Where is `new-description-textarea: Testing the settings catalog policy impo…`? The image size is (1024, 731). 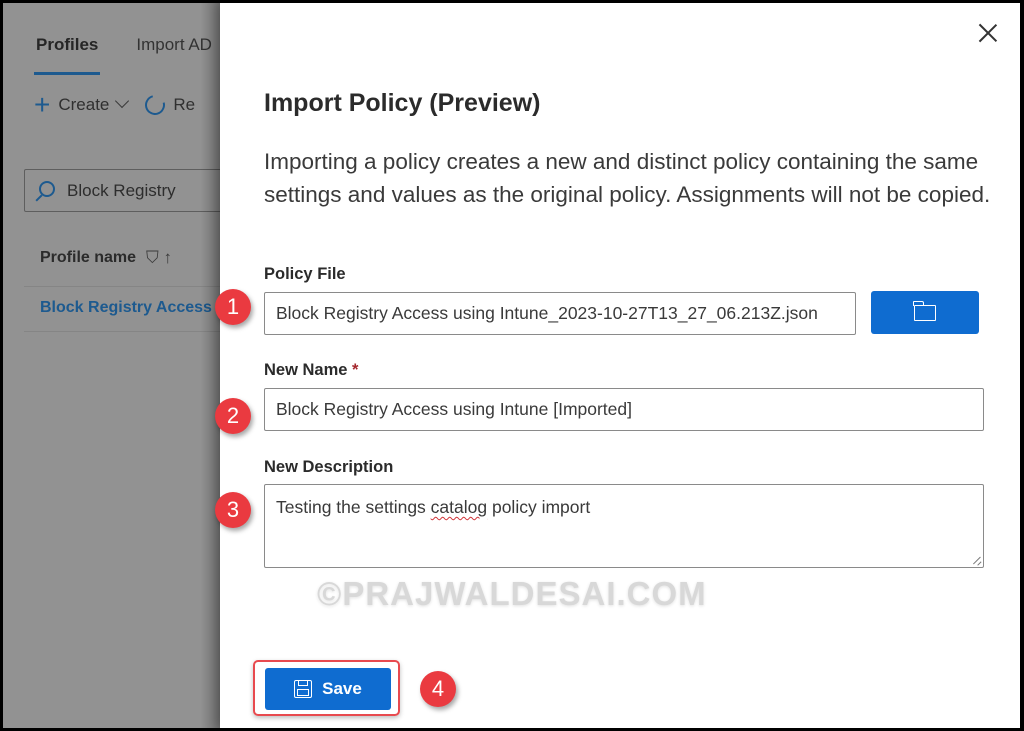 new-description-textarea: Testing the settings catalog policy impo… is located at coordinates (624, 526).